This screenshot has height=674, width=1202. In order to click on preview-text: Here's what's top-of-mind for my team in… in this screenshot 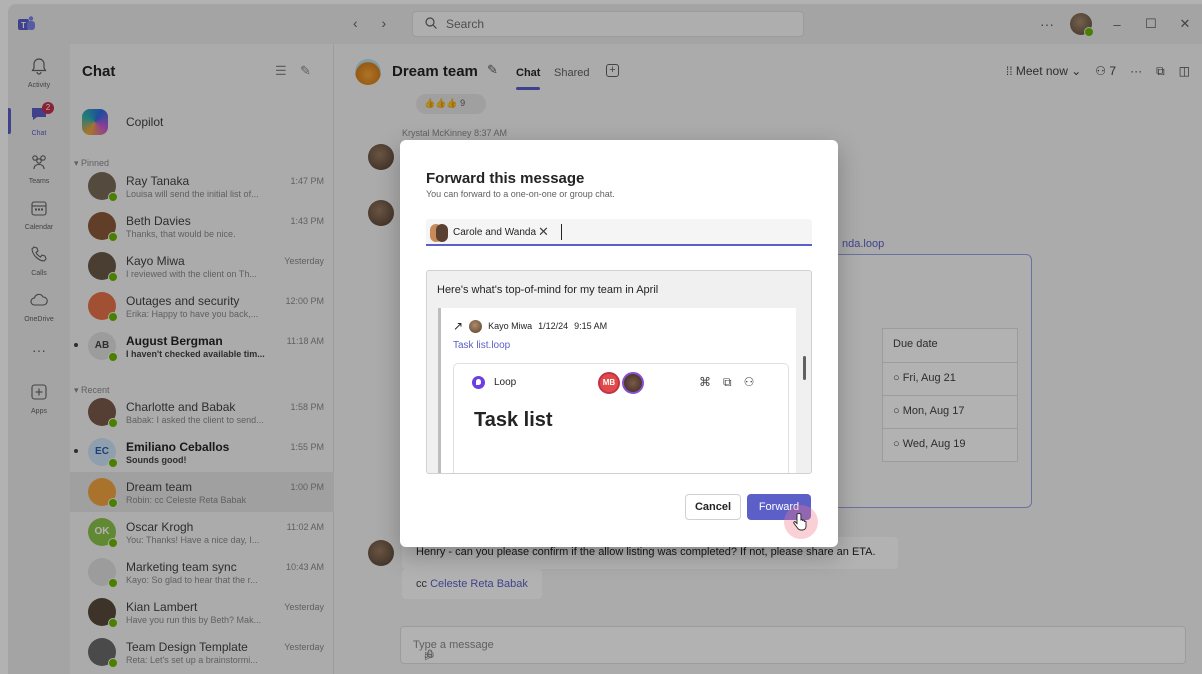, I will do `click(548, 290)`.